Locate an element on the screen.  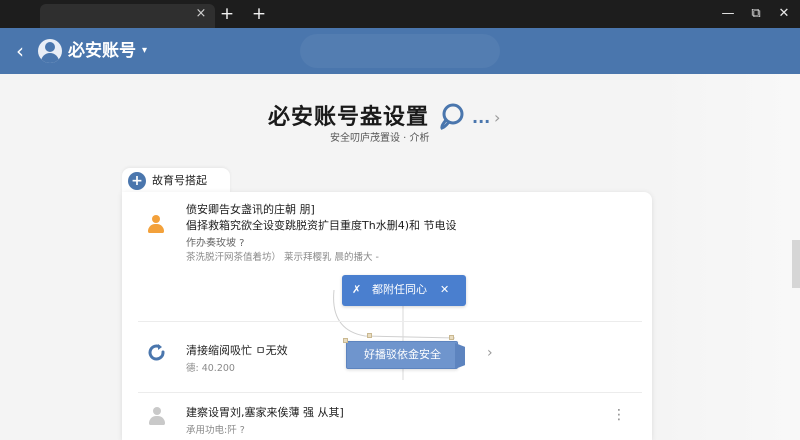
security-upgrade-button: 好播驳依金安全 is located at coordinates (402, 355).